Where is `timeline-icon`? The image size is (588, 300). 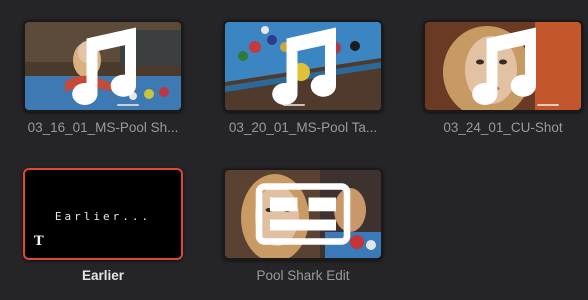 timeline-icon is located at coordinates (303, 214).